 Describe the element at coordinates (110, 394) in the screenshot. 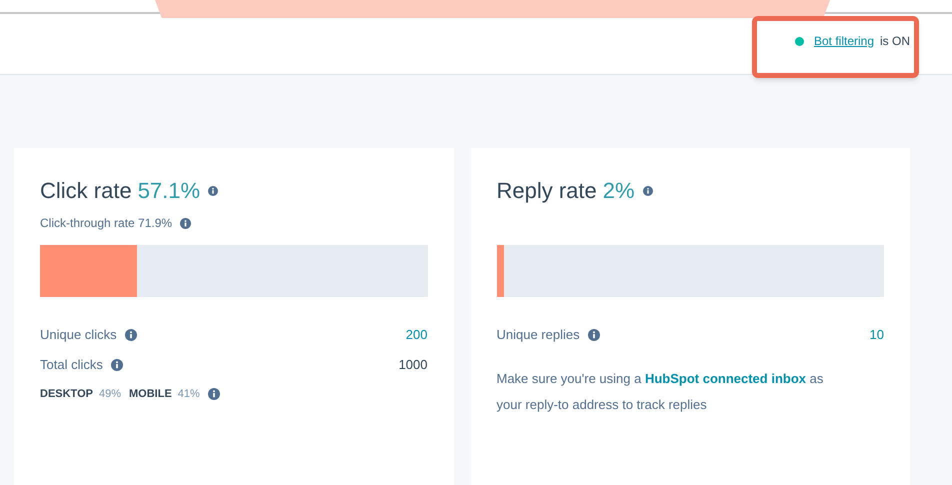

I see `device-share: 49%` at that location.